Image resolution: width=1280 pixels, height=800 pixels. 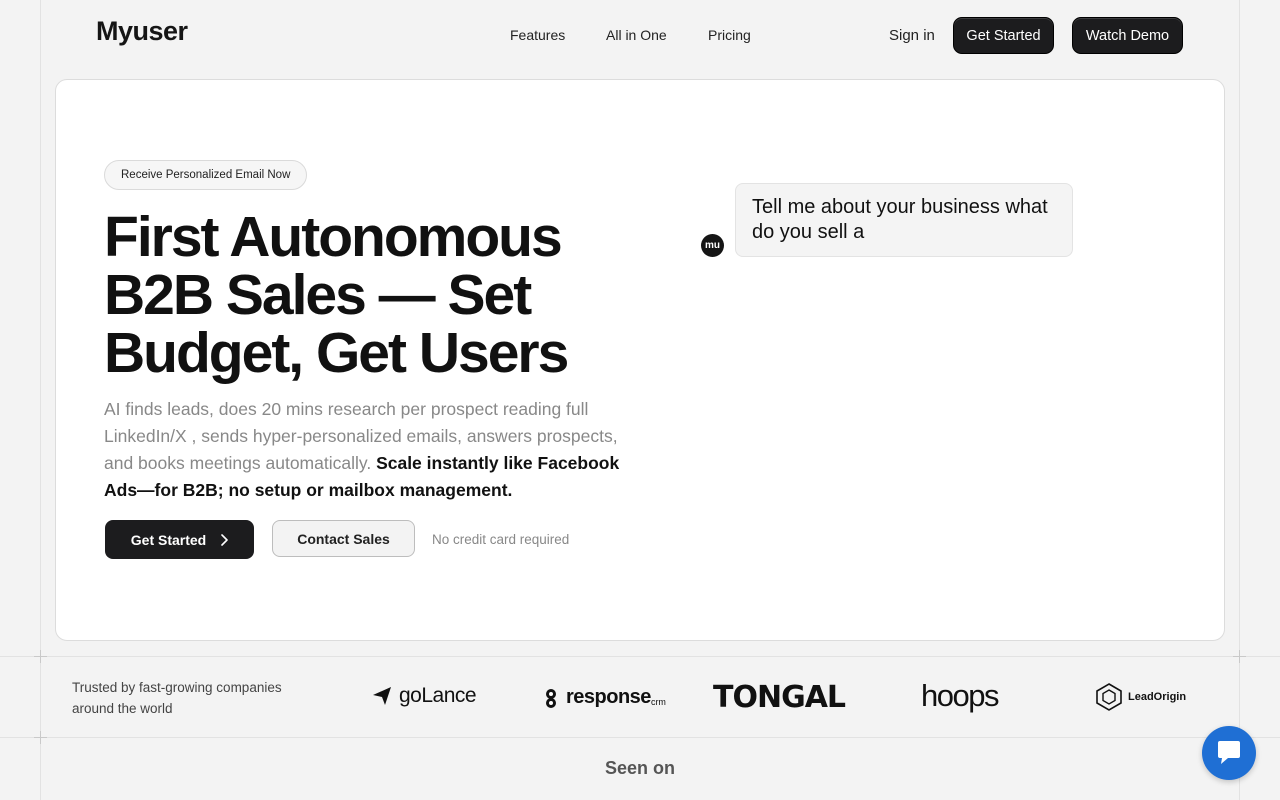 What do you see at coordinates (382, 696) in the screenshot?
I see `golance-mark-icon` at bounding box center [382, 696].